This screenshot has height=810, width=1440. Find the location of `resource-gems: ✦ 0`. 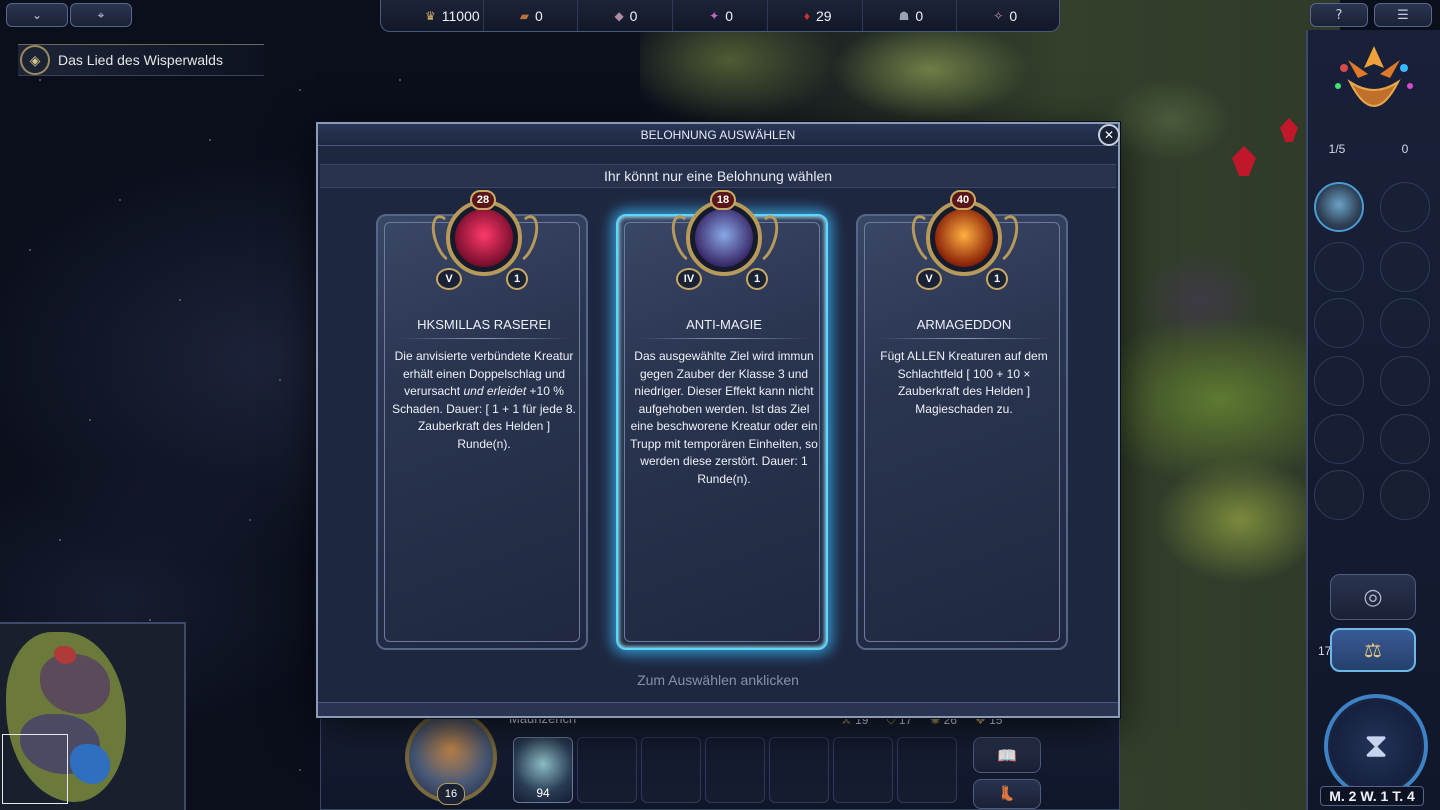

resource-gems: ✦ 0 is located at coordinates (720, 15).